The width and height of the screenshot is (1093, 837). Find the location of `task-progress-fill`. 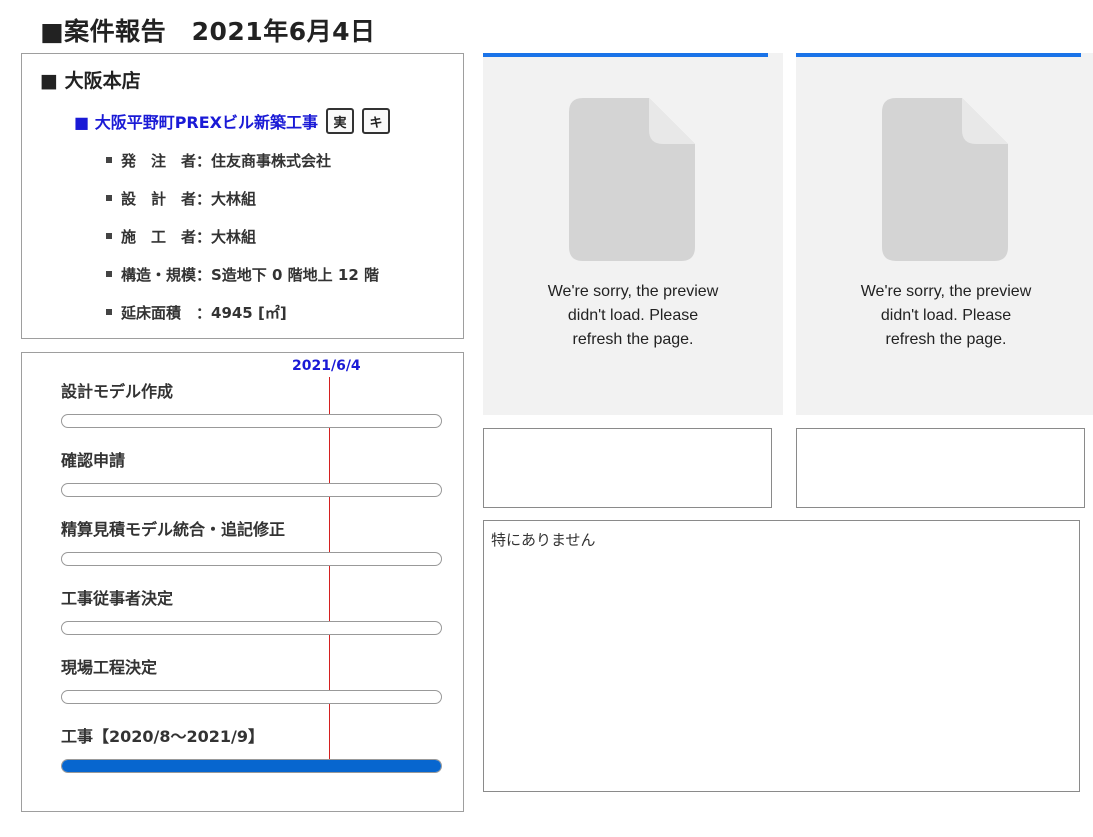

task-progress-fill is located at coordinates (251, 766).